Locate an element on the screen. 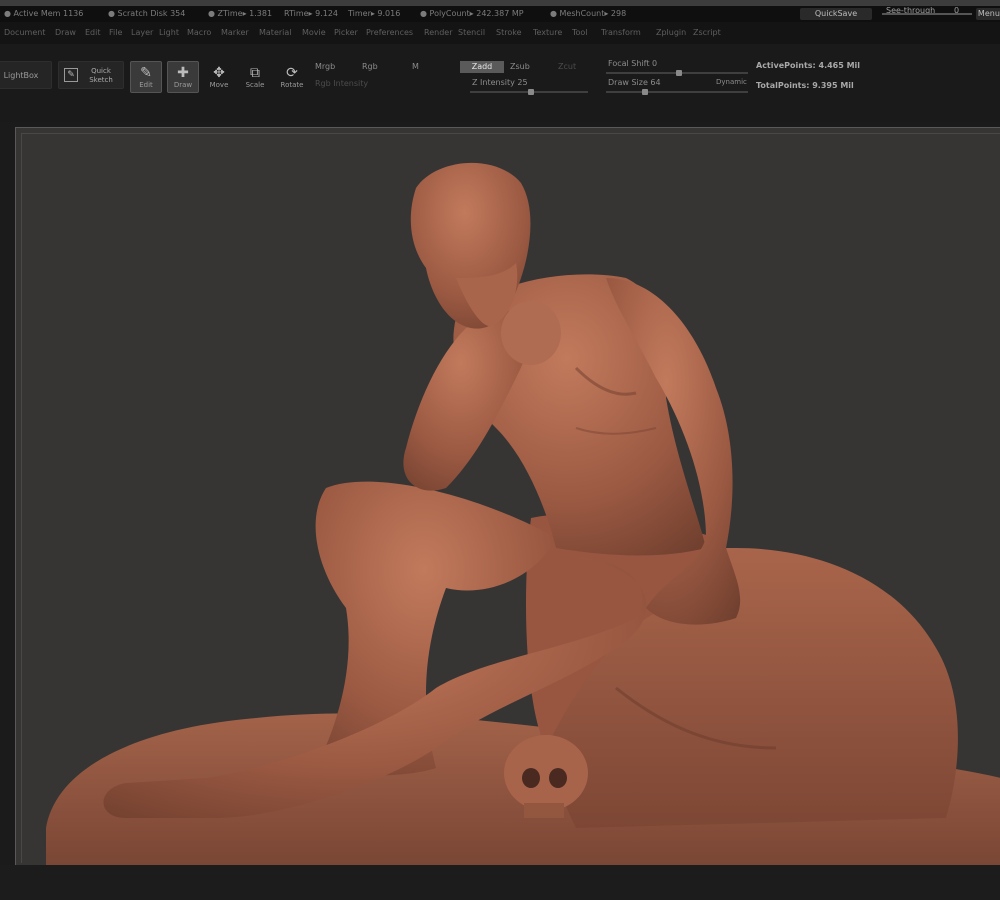  move-icon: ✥ is located at coordinates (219, 73).